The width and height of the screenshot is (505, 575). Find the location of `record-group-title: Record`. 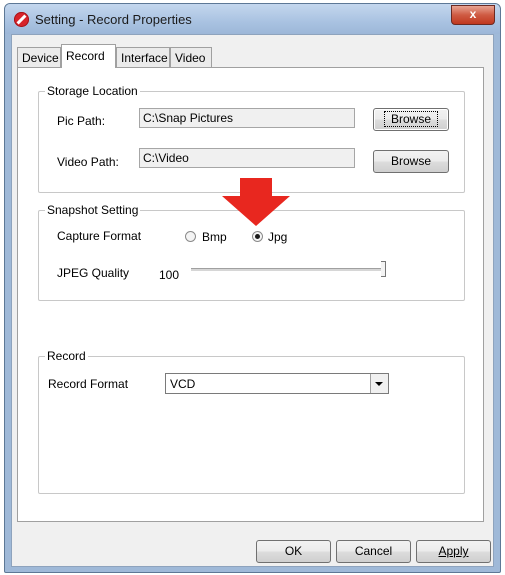

record-group-title: Record is located at coordinates (66, 356).